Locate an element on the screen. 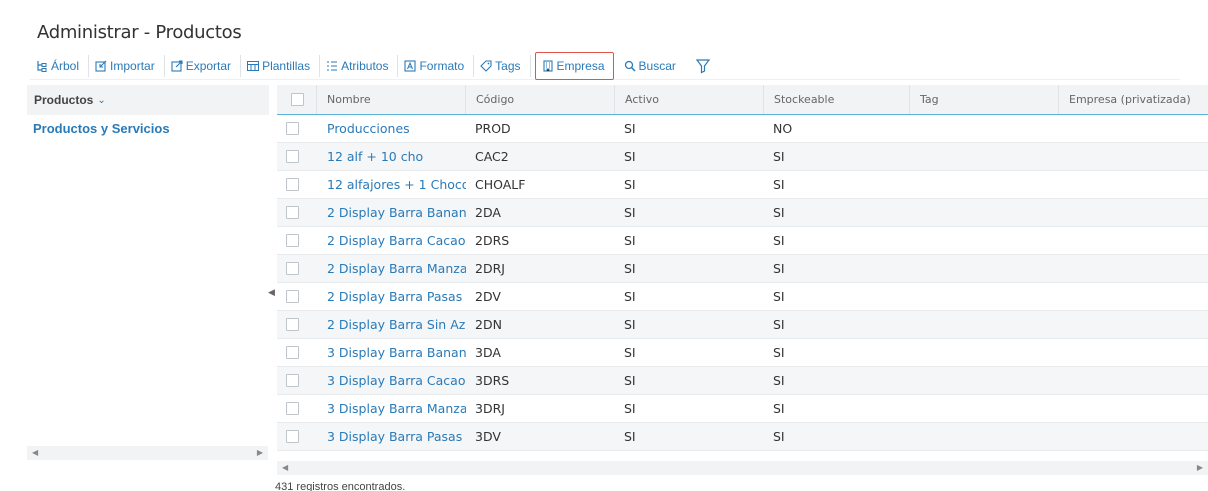  tree-item-productos-servicios: Productos y Servicios is located at coordinates (148, 125).